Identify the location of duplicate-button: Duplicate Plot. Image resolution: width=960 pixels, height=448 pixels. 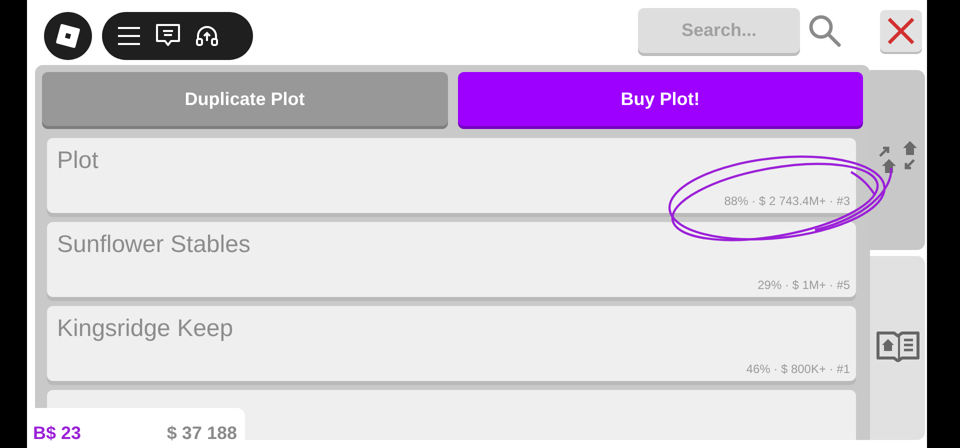
(245, 99).